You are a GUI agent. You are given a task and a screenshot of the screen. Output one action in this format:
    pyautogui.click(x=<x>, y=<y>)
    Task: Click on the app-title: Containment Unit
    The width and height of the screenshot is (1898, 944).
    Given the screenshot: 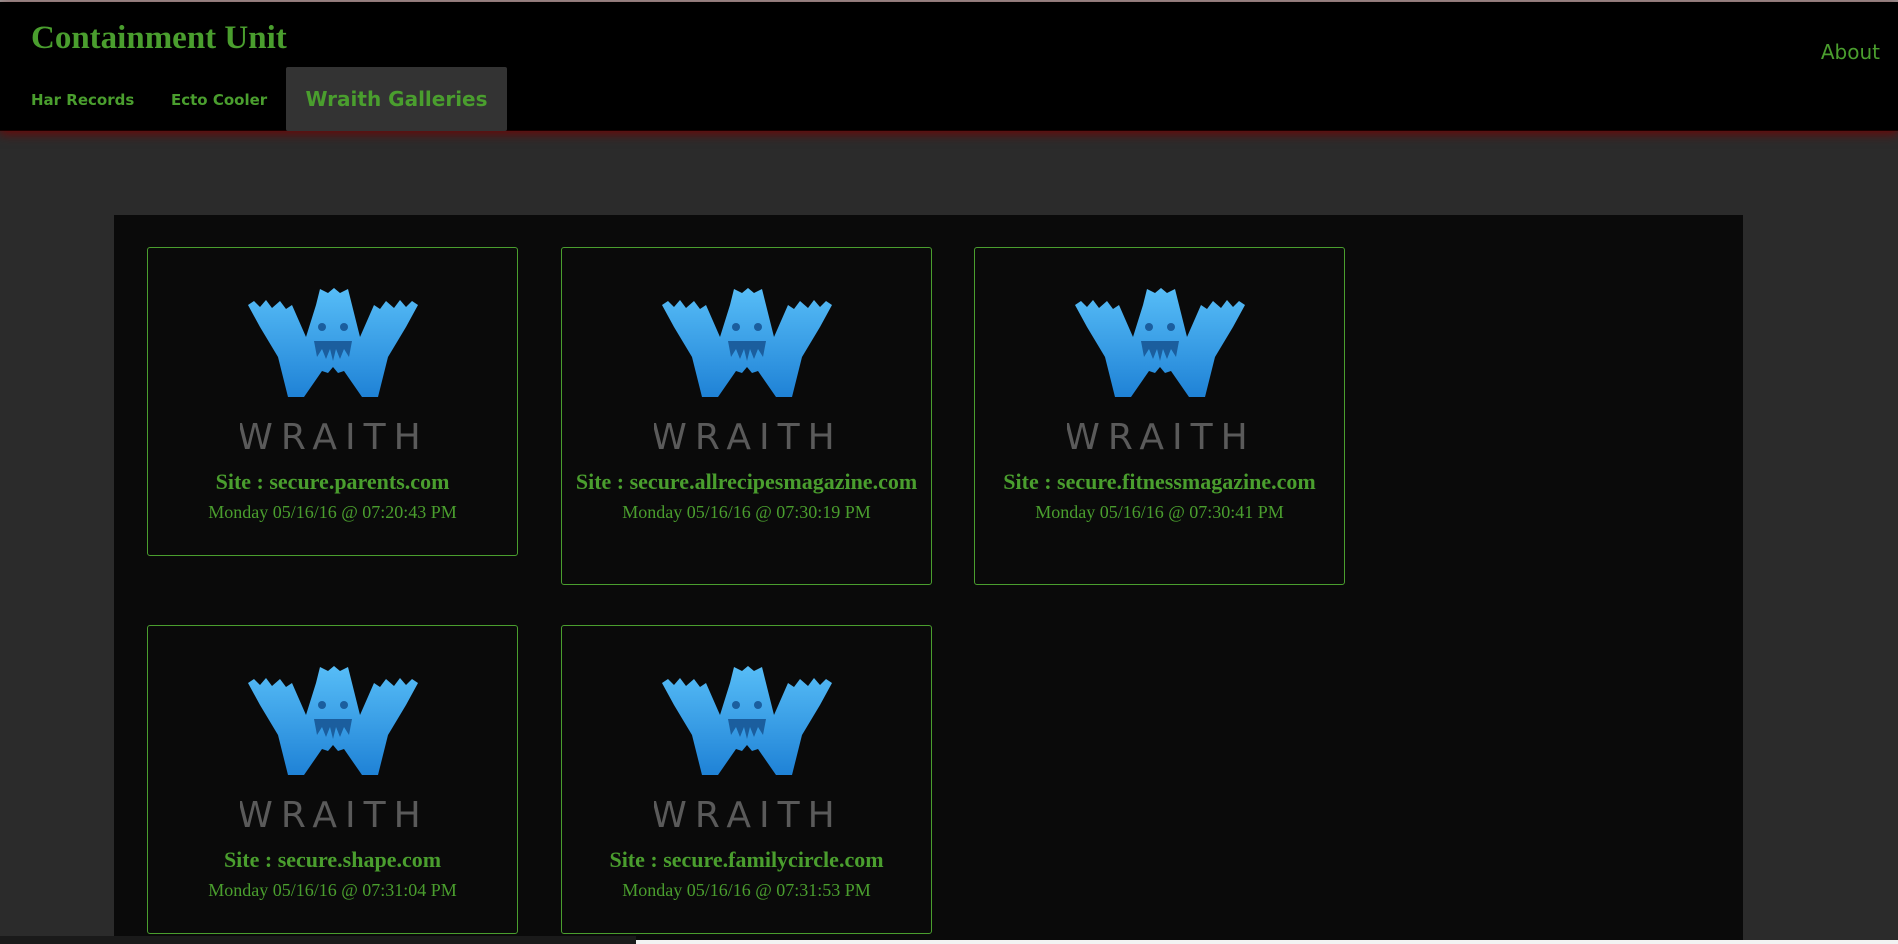 What is the action you would take?
    pyautogui.click(x=159, y=38)
    